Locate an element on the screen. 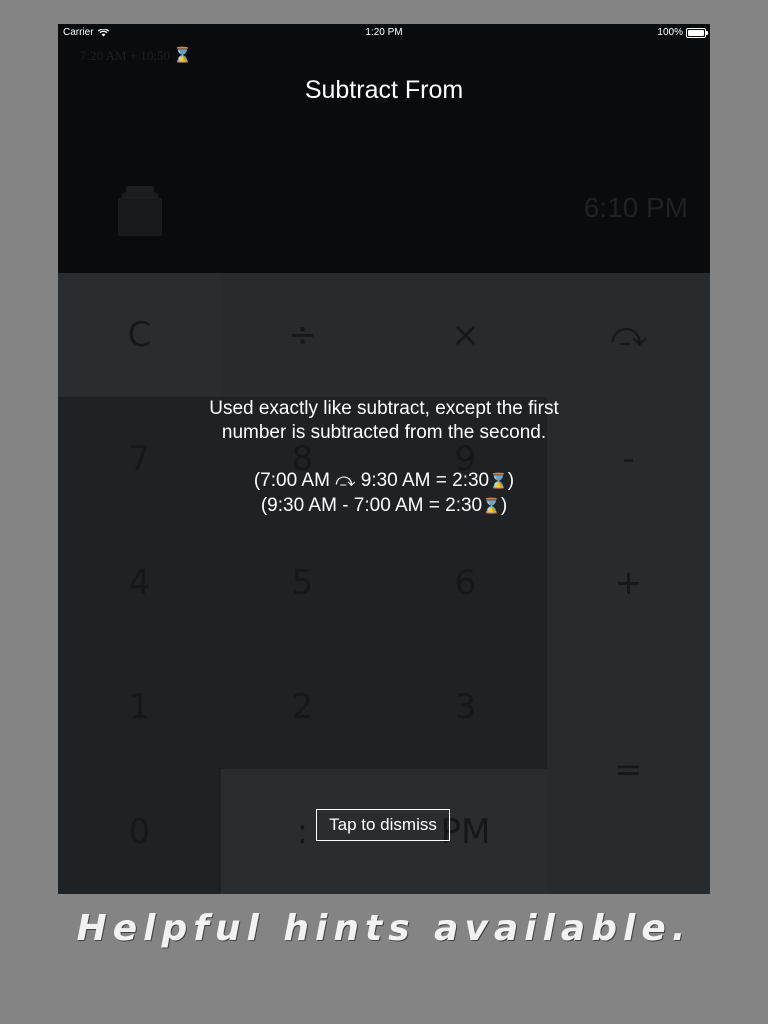 Image resolution: width=768 pixels, height=1024 pixels. history-text: 7:20 AM + 10:50 is located at coordinates (125, 55).